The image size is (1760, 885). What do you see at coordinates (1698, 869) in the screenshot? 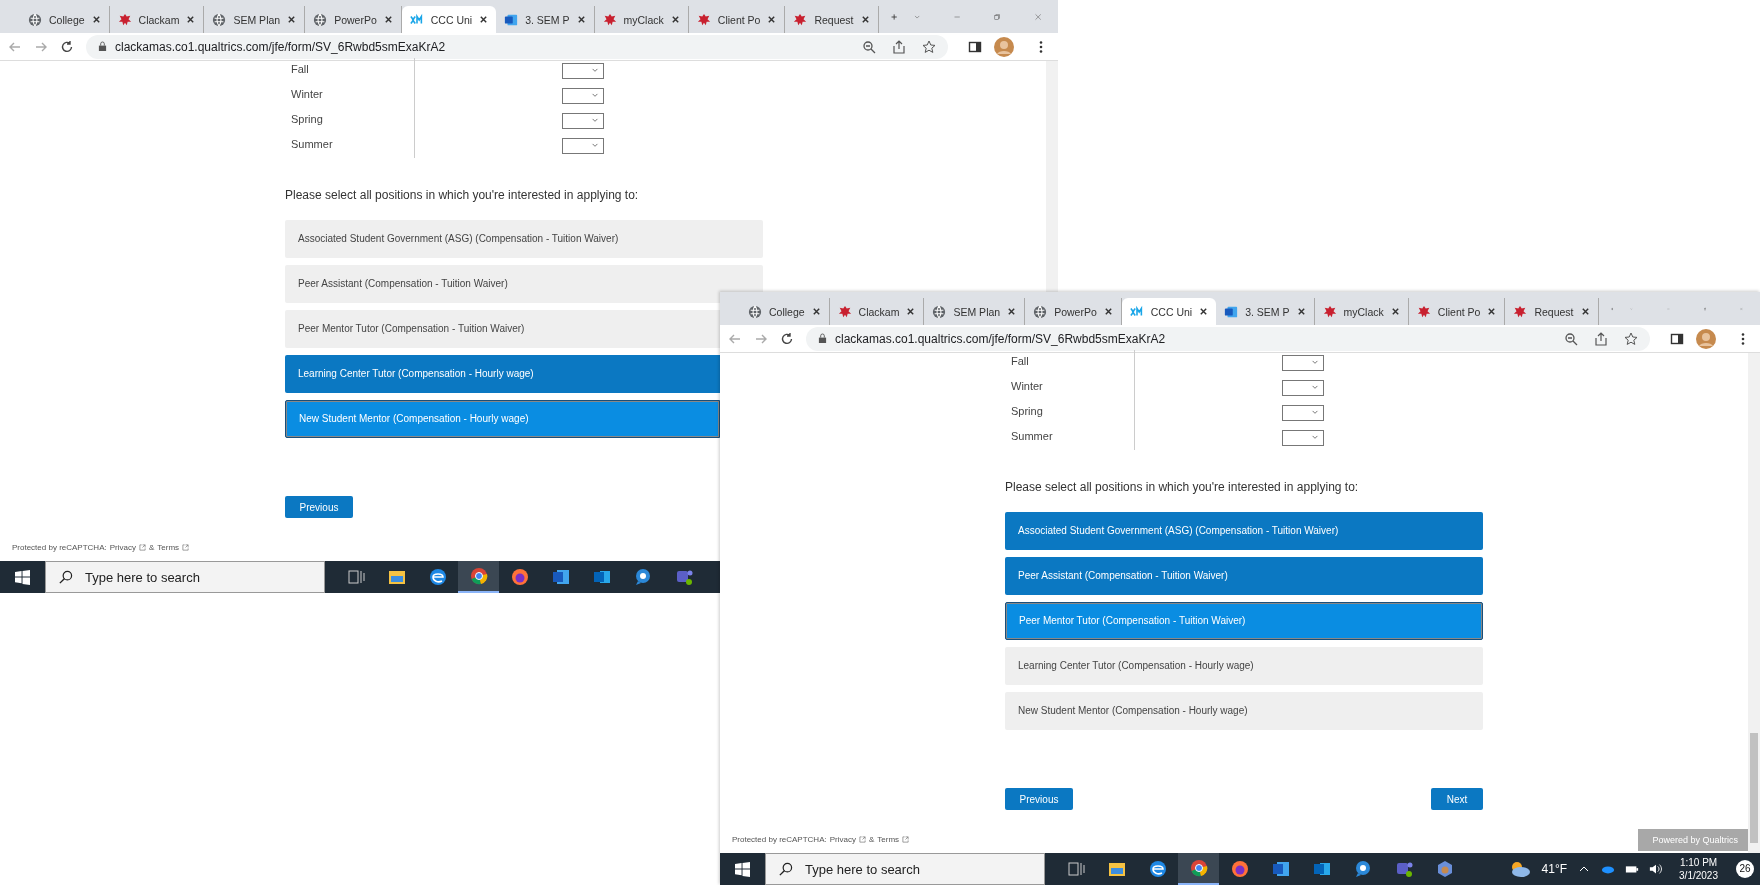
I see `clock: 1:10 PM 3/1/2023` at bounding box center [1698, 869].